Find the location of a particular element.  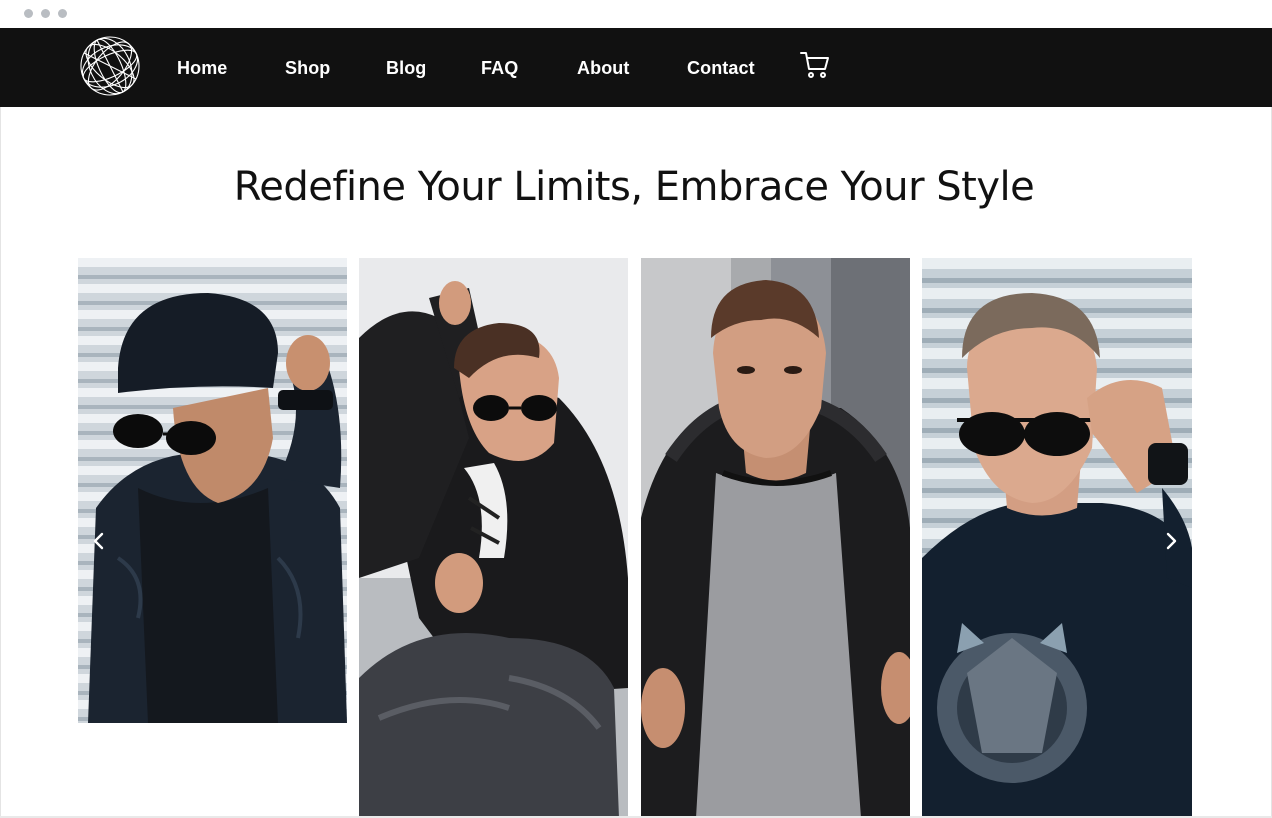

nav-shop-link: Shop is located at coordinates (307, 68).